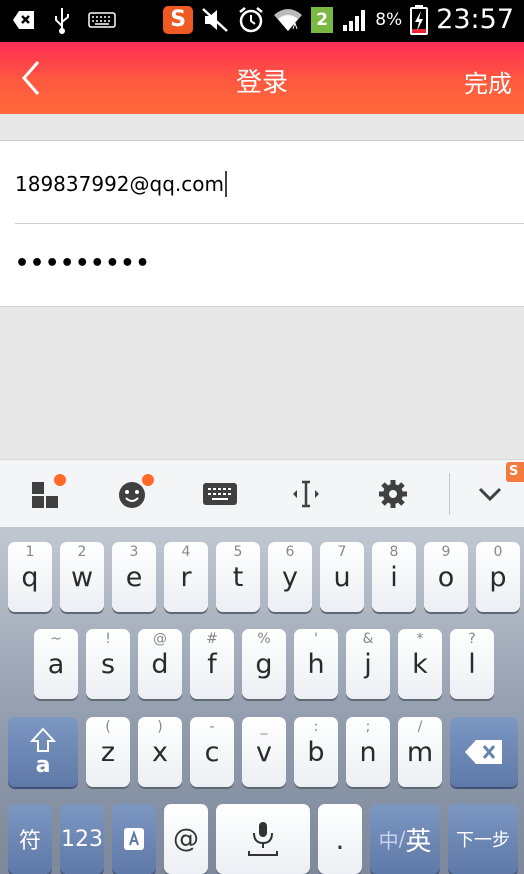  What do you see at coordinates (316, 752) in the screenshot?
I see `key-b: :b` at bounding box center [316, 752].